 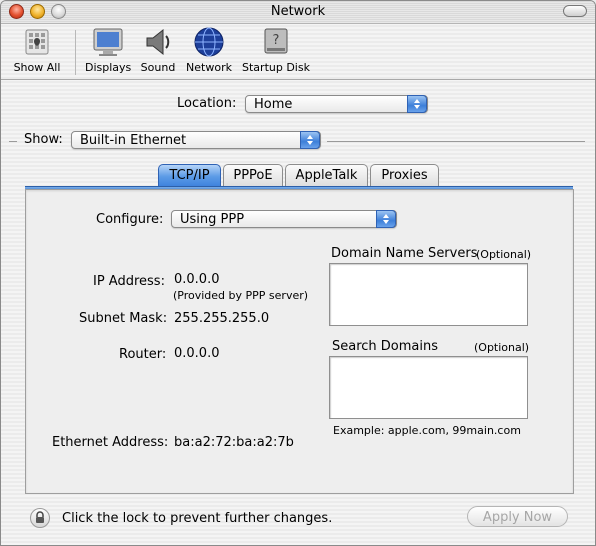 I want to click on toolbar-divider, so click(x=75, y=52).